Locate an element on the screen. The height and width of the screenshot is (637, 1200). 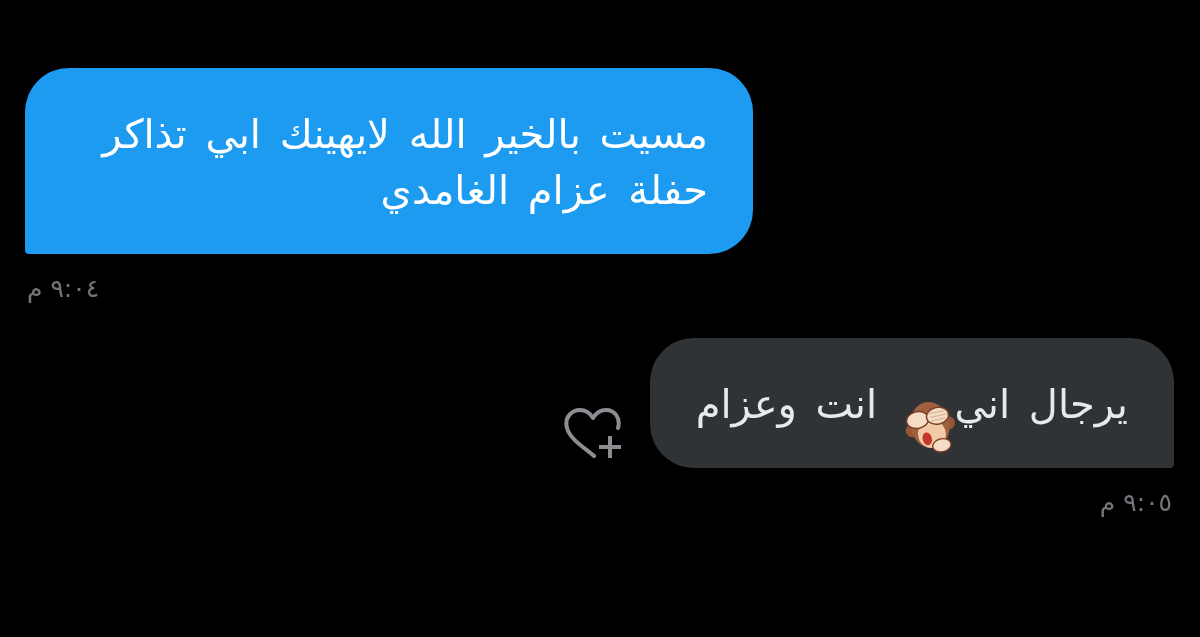
message-time: ٩:٠٥ م is located at coordinates (1135, 503).